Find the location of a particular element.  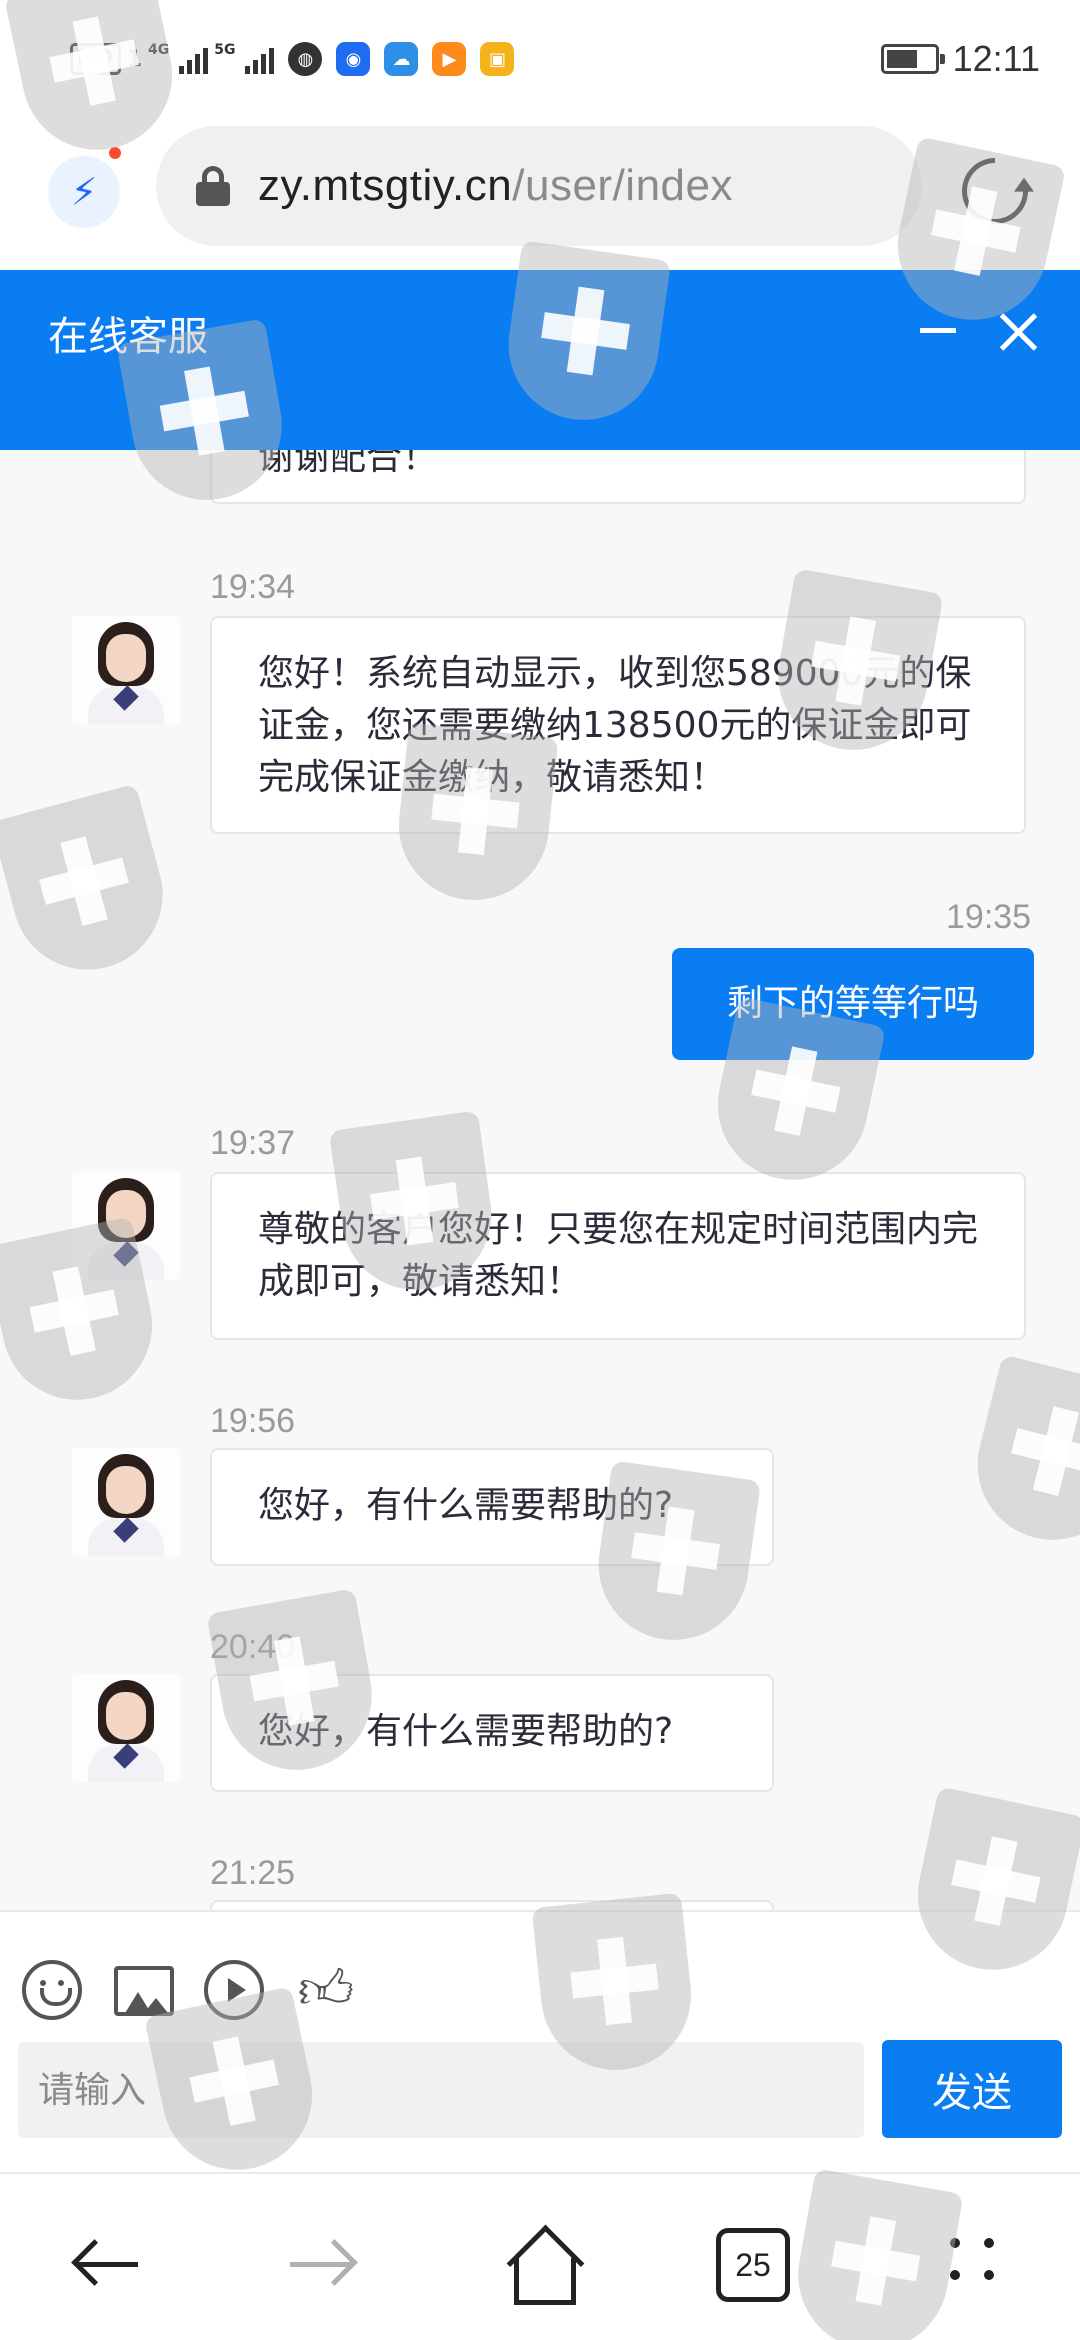

home-icon is located at coordinates (540, 2264).